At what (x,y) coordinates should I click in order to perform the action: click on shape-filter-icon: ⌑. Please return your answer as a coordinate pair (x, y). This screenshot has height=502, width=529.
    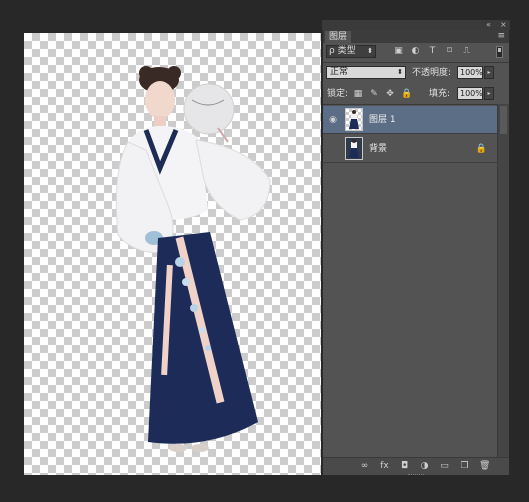
    Looking at the image, I should click on (449, 51).